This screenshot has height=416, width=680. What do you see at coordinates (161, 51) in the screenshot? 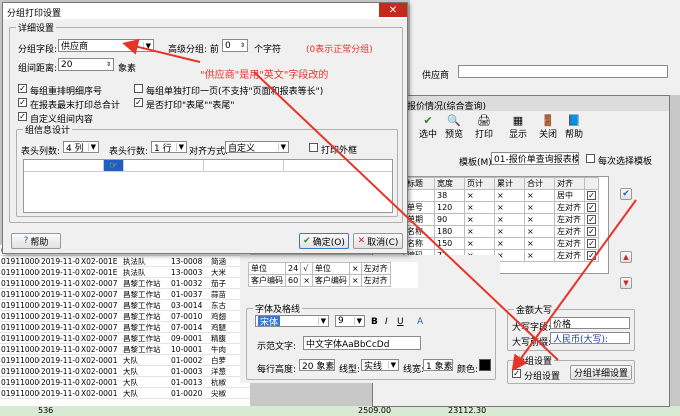
I see `arrow-to-group-field` at bounding box center [161, 51].